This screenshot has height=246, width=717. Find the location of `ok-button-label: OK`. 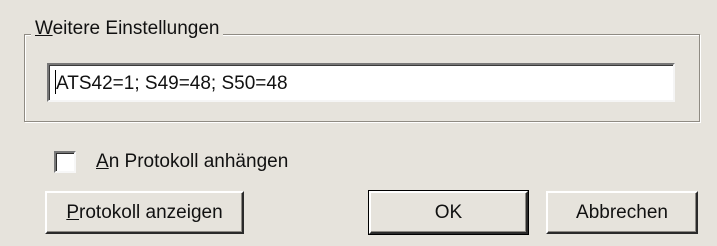

ok-button-label: OK is located at coordinates (448, 212).